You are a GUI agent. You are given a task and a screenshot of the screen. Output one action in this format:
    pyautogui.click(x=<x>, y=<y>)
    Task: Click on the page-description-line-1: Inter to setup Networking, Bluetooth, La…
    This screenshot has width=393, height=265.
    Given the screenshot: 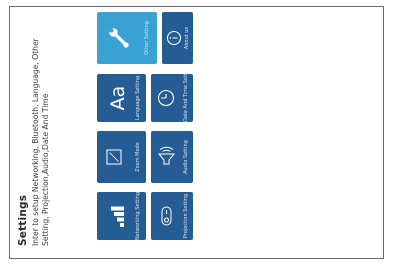 What is the action you would take?
    pyautogui.click(x=35, y=142)
    